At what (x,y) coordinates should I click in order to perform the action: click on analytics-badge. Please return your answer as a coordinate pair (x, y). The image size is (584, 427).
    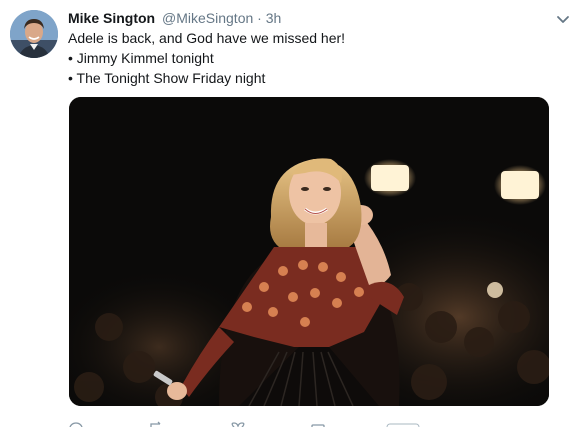
    Looking at the image, I should click on (403, 423).